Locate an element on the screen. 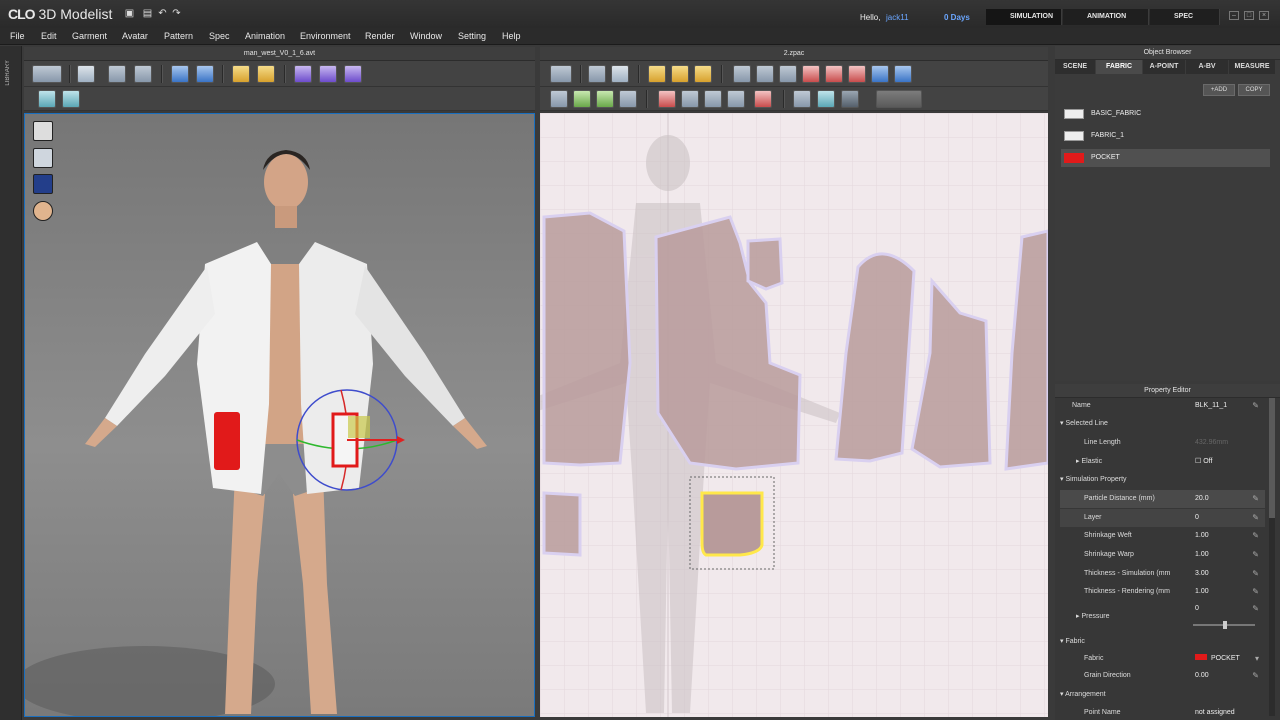 Image resolution: width=1280 pixels, height=720 pixels. internal-rect-tool is located at coordinates (834, 74).